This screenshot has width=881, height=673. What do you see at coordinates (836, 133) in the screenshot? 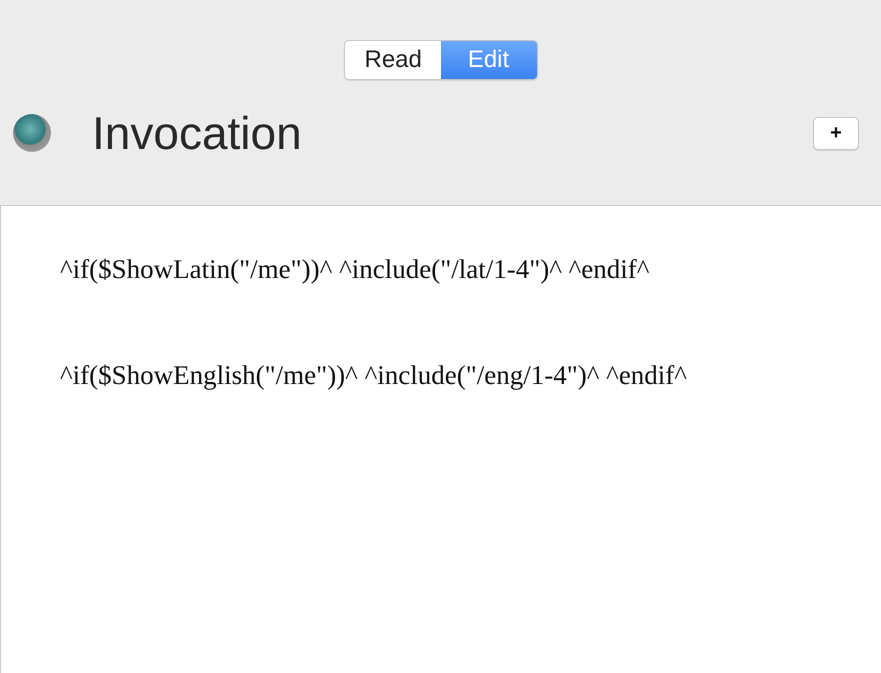
I see `add-button: +` at bounding box center [836, 133].